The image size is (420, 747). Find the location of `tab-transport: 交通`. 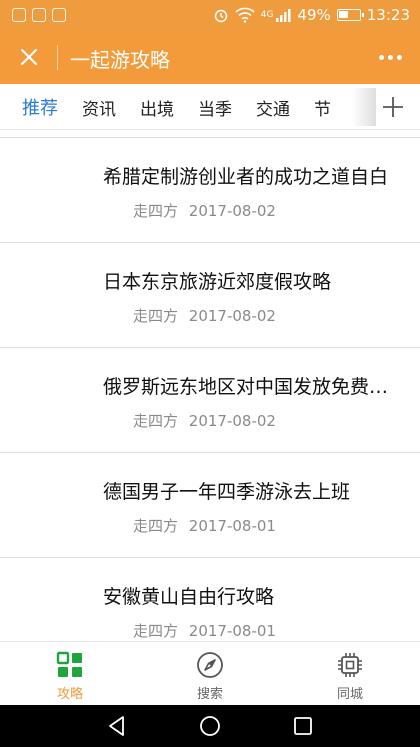

tab-transport: 交通 is located at coordinates (273, 107).